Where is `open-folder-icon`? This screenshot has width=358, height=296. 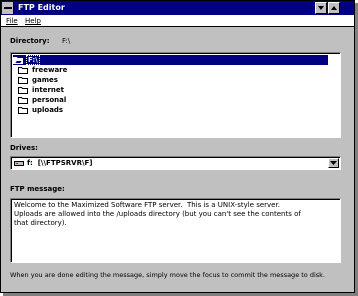
open-folder-icon is located at coordinates (18, 60).